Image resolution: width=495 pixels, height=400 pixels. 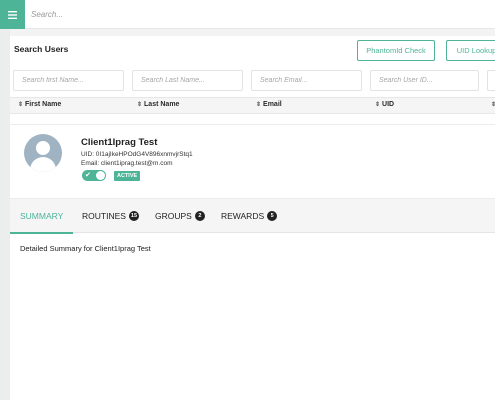 What do you see at coordinates (396, 50) in the screenshot?
I see `phantomid-check-button: PhantomId Check` at bounding box center [396, 50].